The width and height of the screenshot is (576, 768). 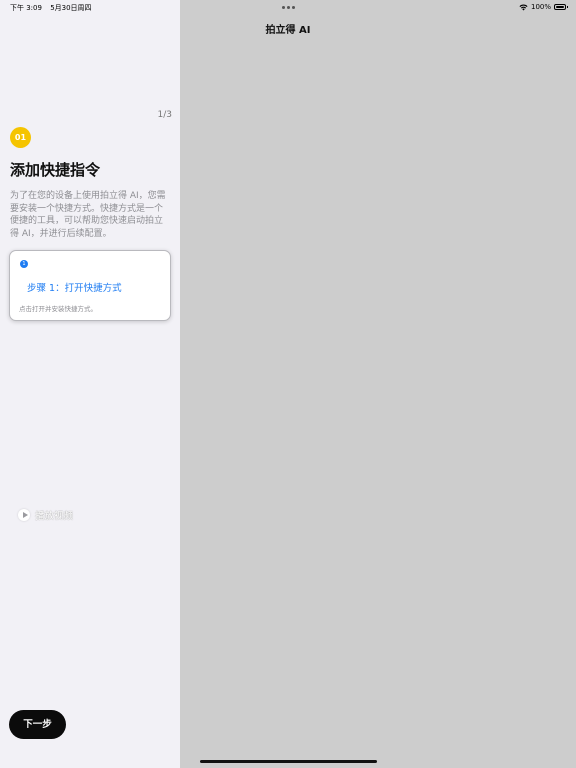 What do you see at coordinates (288, 761) in the screenshot?
I see `home-indicator` at bounding box center [288, 761].